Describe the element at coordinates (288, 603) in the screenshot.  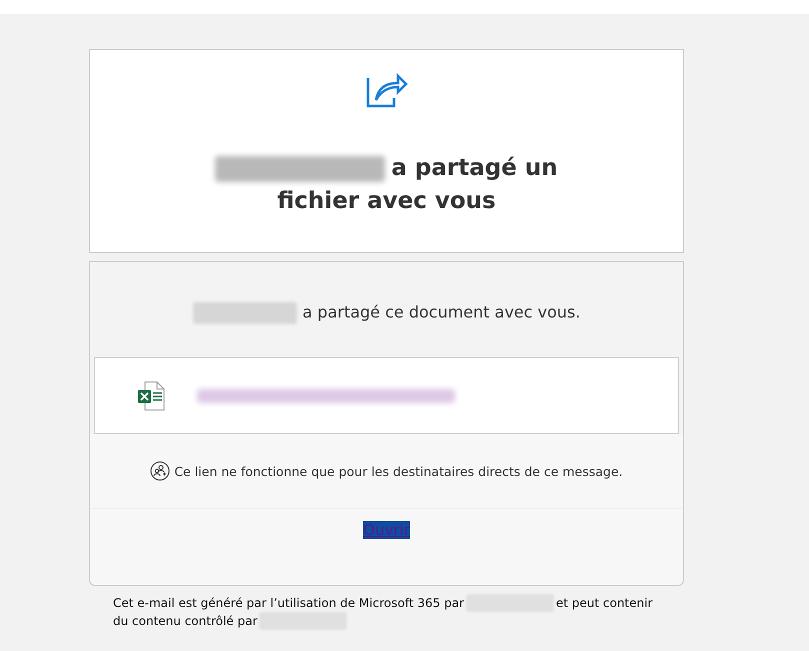
I see `footer-text: Cet e-mail est généré par l’utilisation de Microsoft 365 par` at that location.